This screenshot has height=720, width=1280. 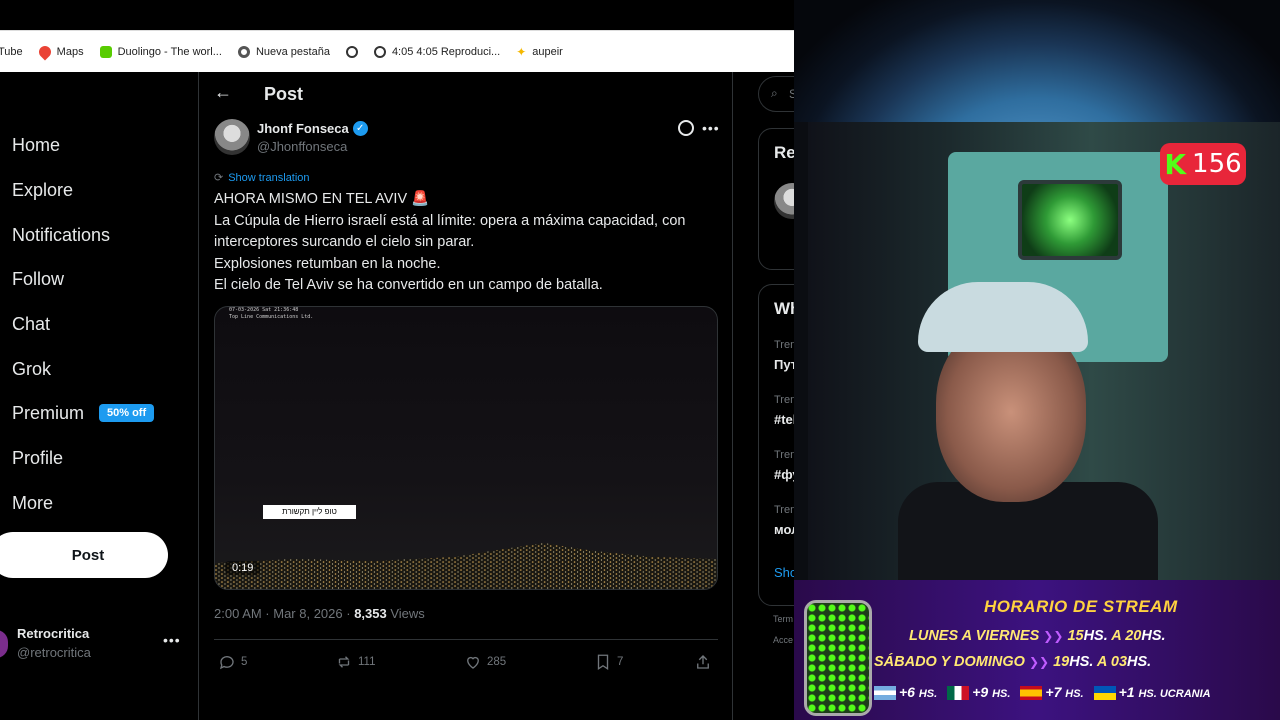 I want to click on page-title: Post, so click(x=284, y=94).